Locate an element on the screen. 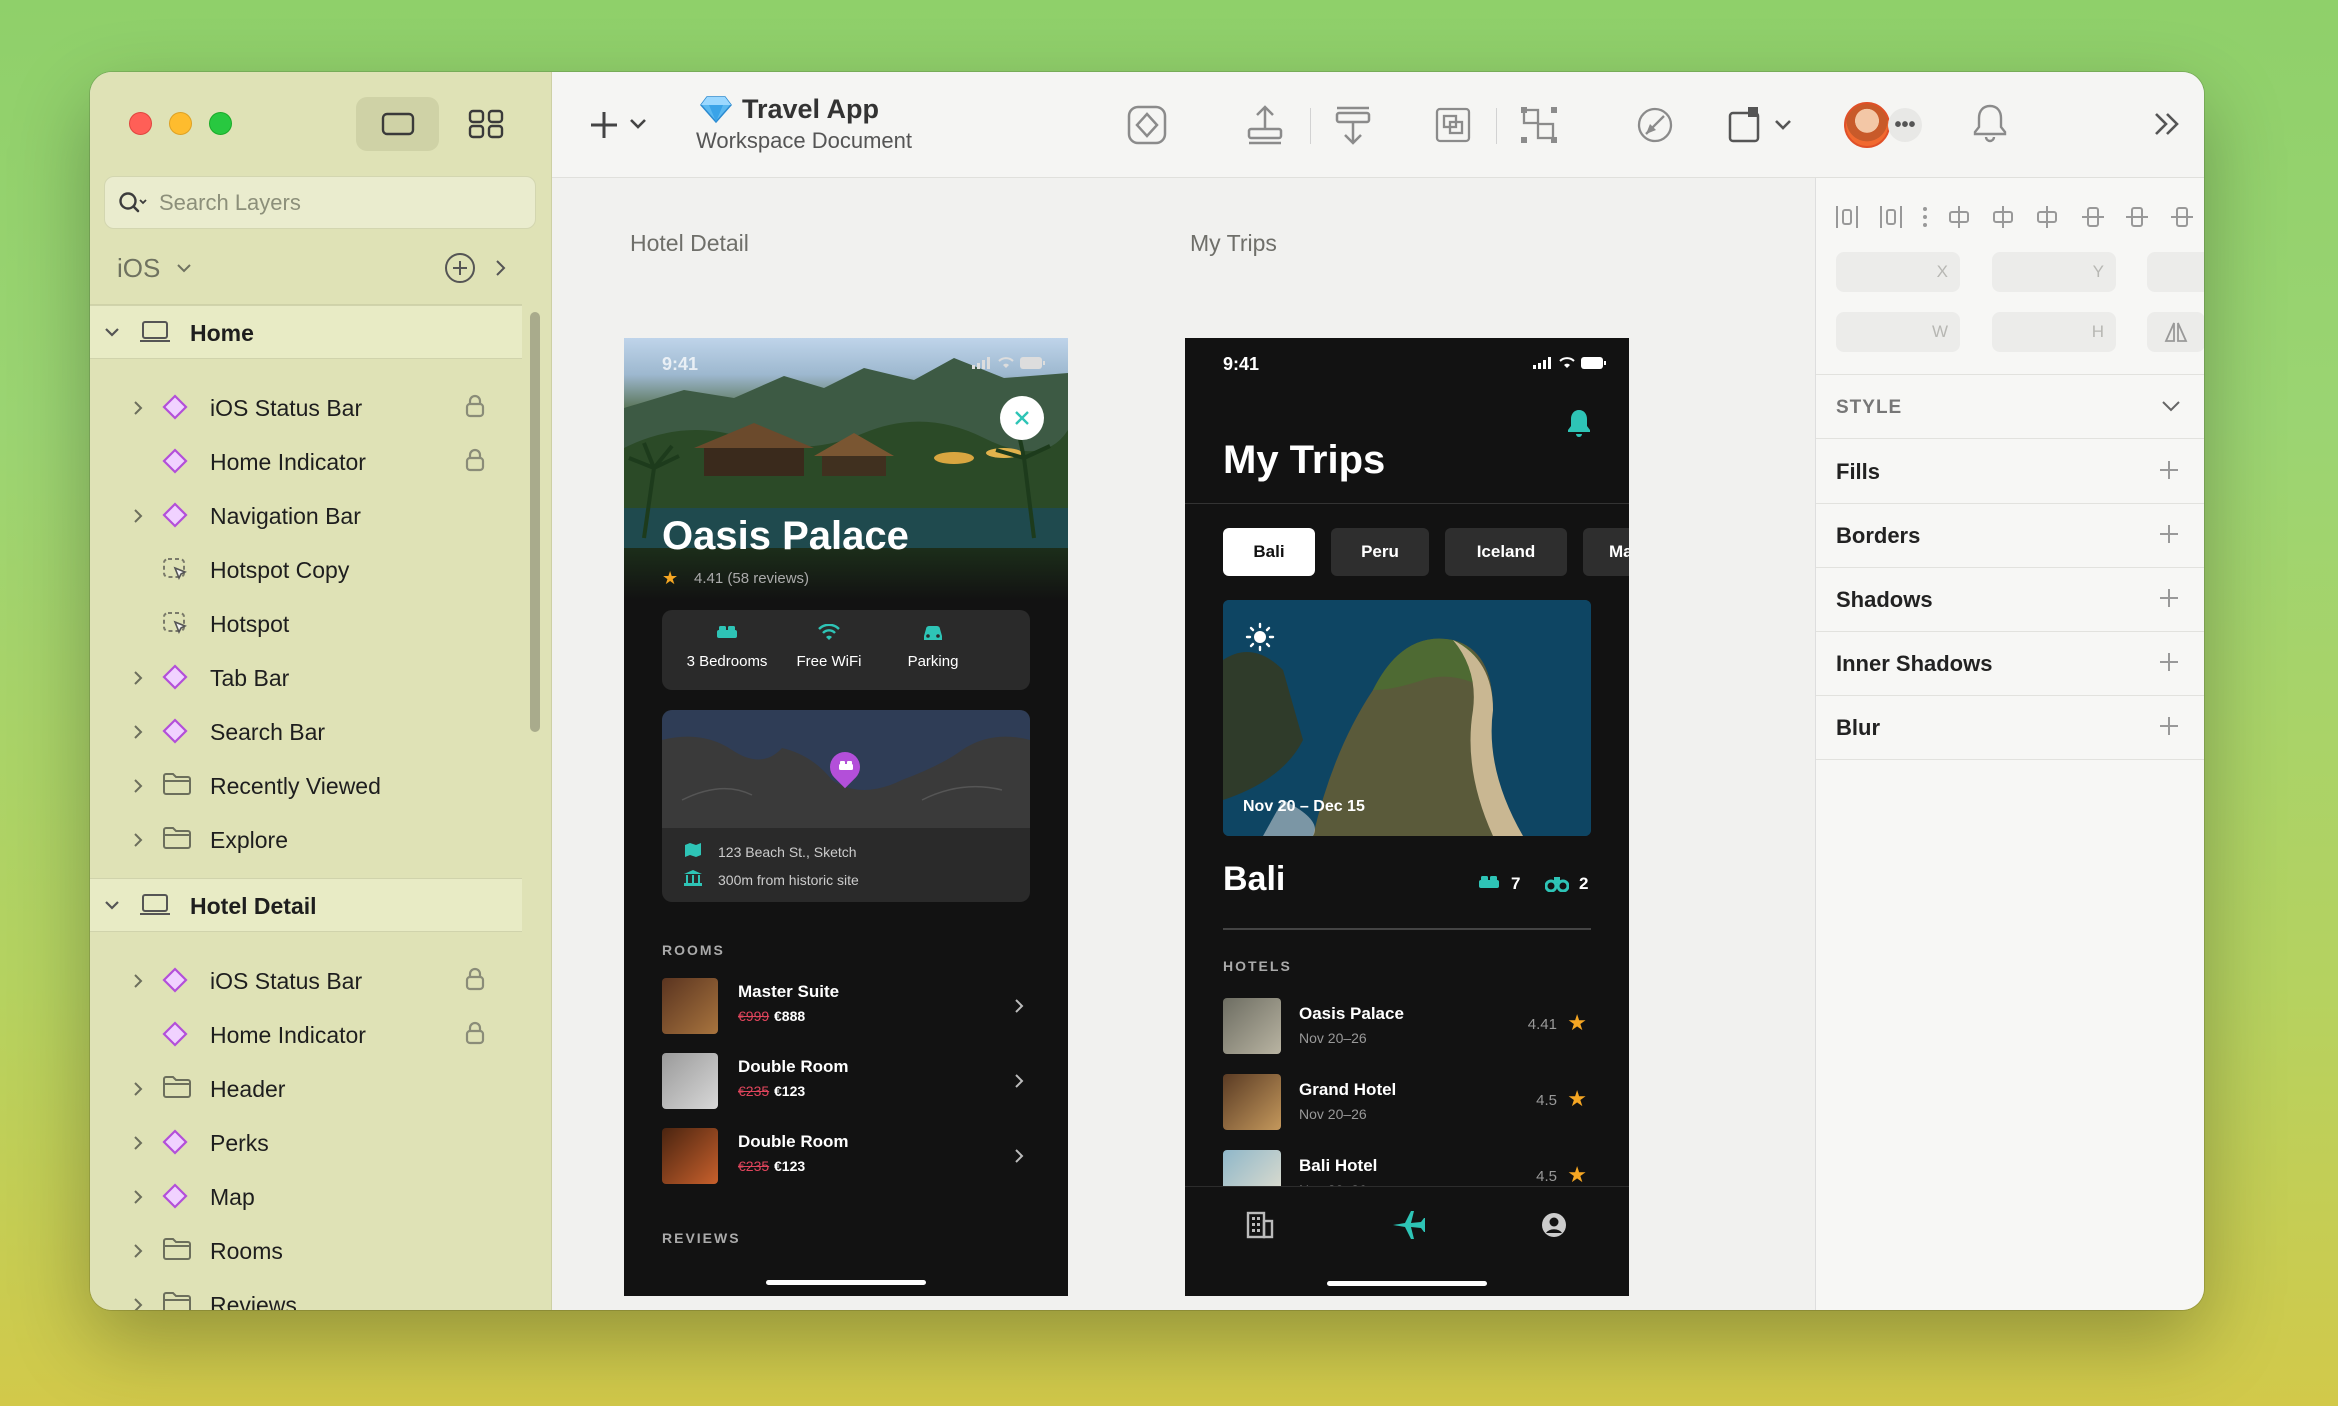 This screenshot has height=1406, width=2338. x-field: X is located at coordinates (1898, 272).